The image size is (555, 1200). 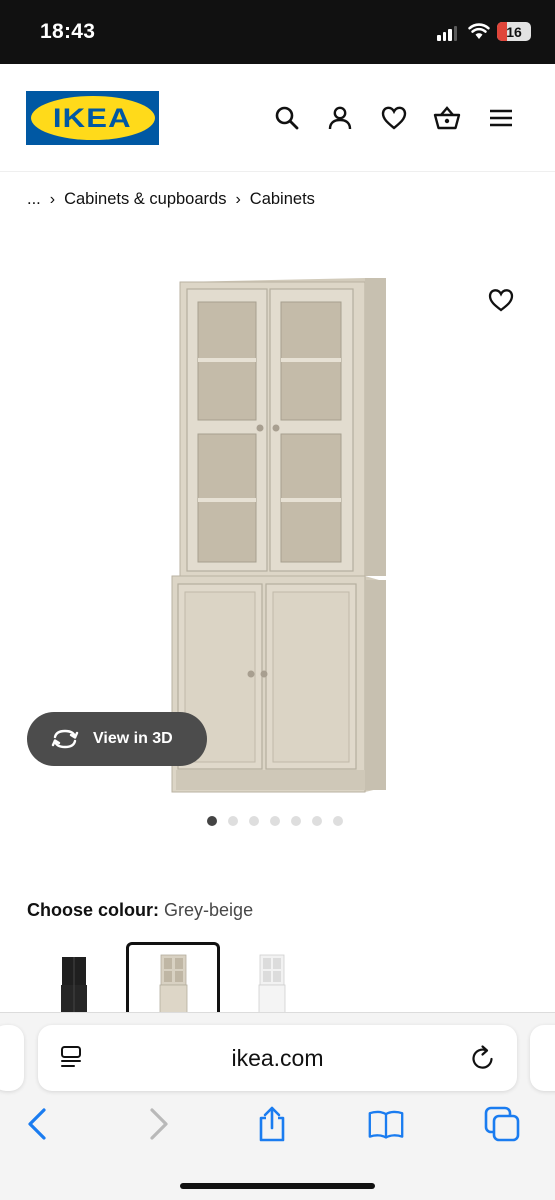 I want to click on choose-colour-label: Choose colour:, so click(x=93, y=910).